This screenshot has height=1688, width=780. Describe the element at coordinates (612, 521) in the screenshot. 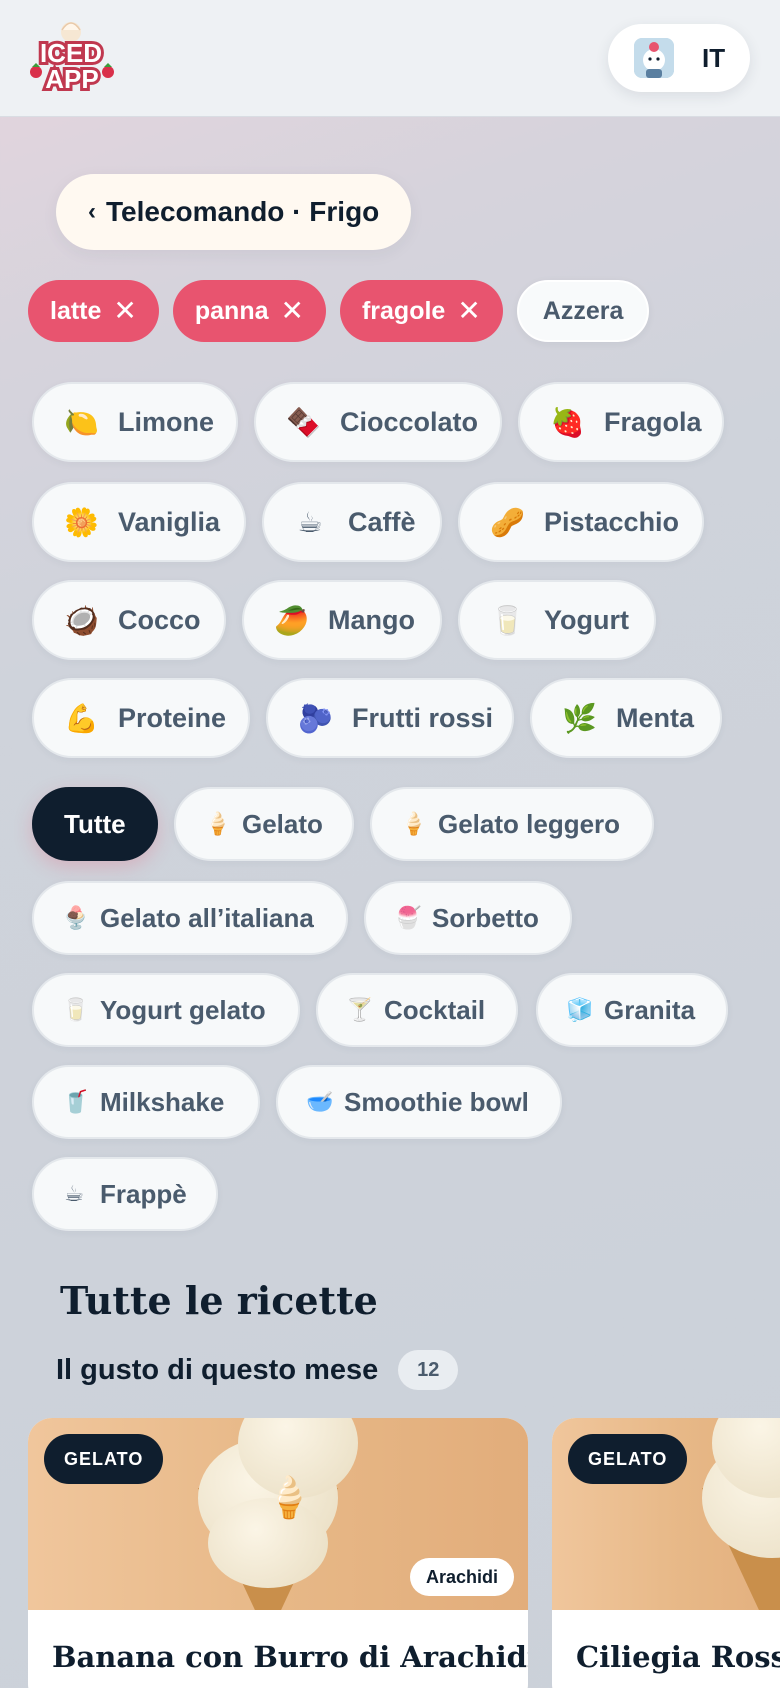

I see `flavor-label: Pistacchio` at that location.